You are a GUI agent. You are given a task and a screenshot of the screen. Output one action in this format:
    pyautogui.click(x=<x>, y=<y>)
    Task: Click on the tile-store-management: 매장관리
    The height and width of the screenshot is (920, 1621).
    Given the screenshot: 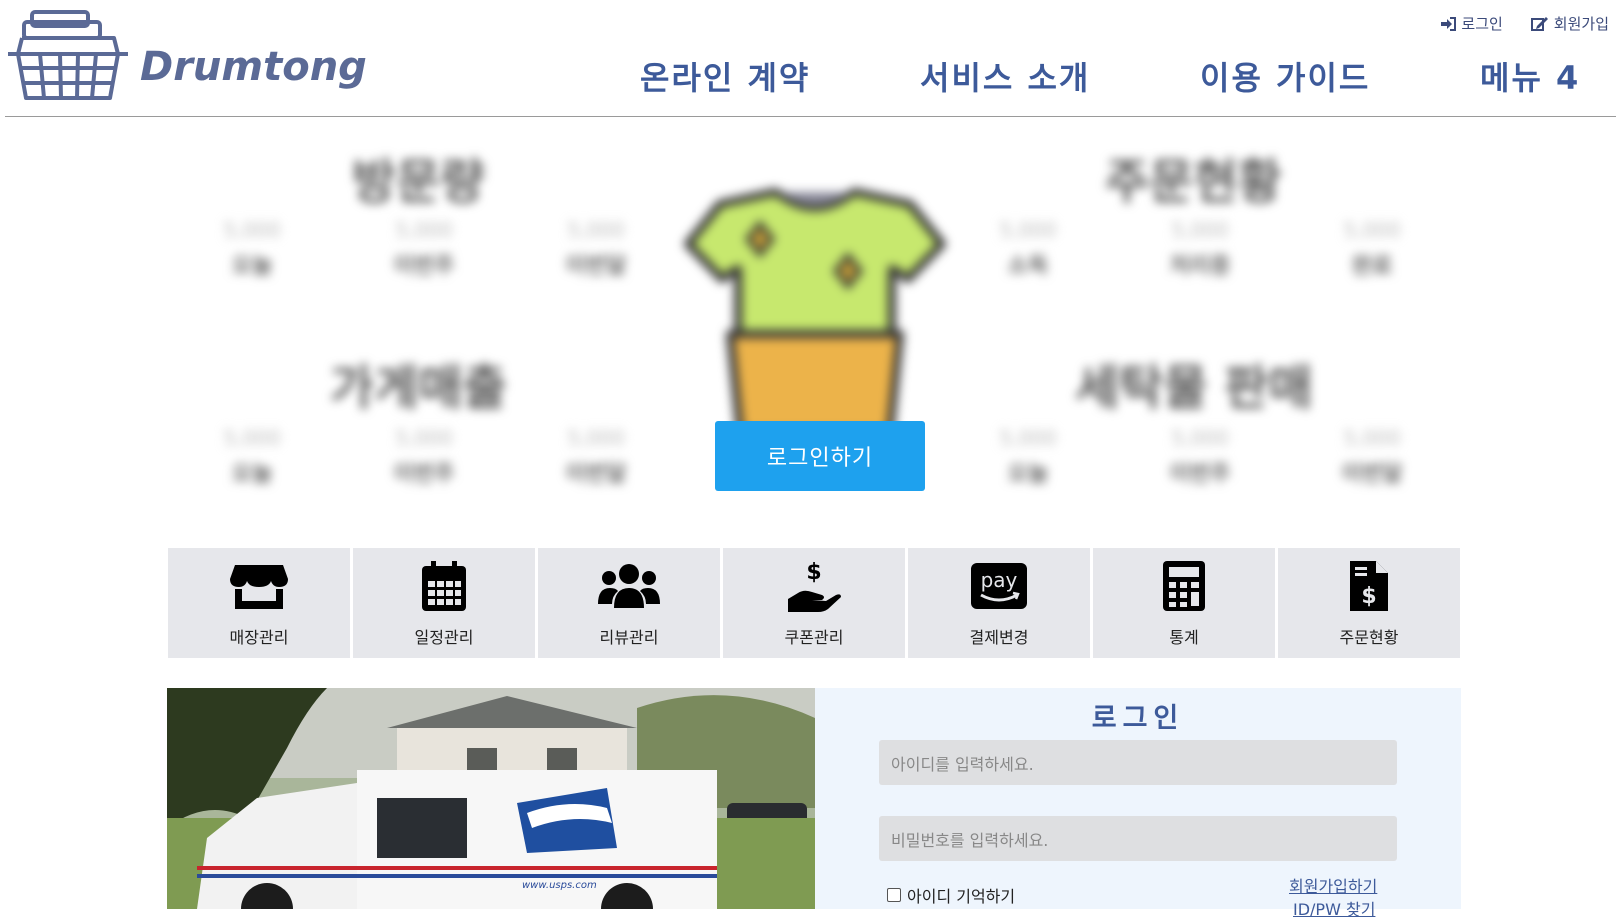 What is the action you would take?
    pyautogui.click(x=259, y=603)
    